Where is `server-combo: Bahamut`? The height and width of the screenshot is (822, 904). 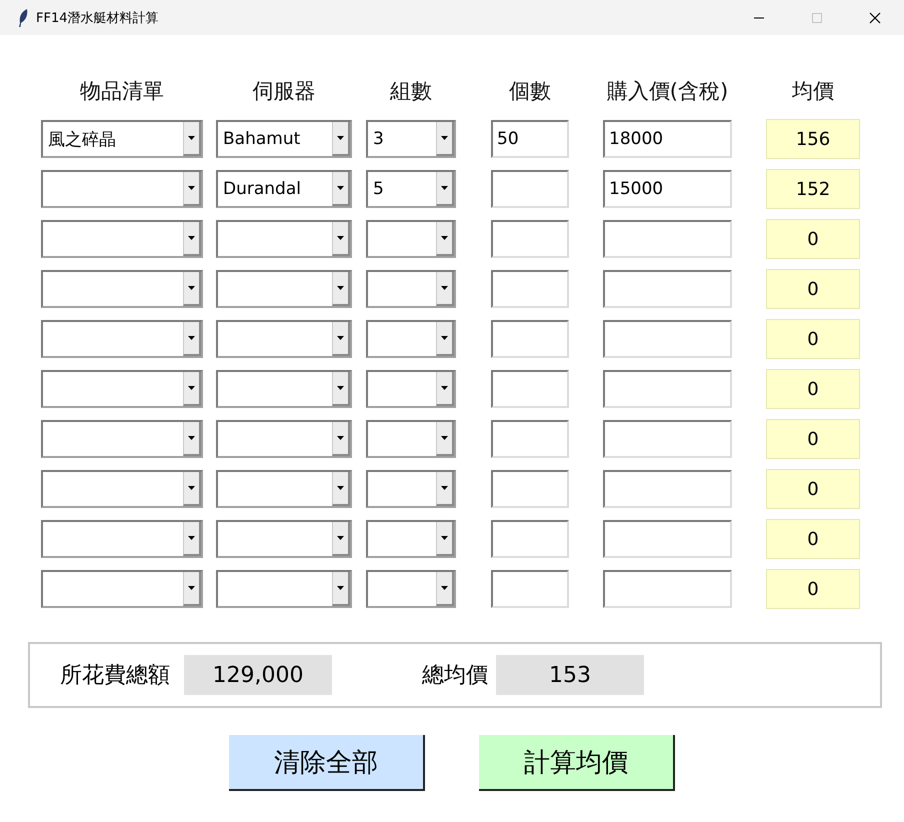
server-combo: Bahamut is located at coordinates (284, 139).